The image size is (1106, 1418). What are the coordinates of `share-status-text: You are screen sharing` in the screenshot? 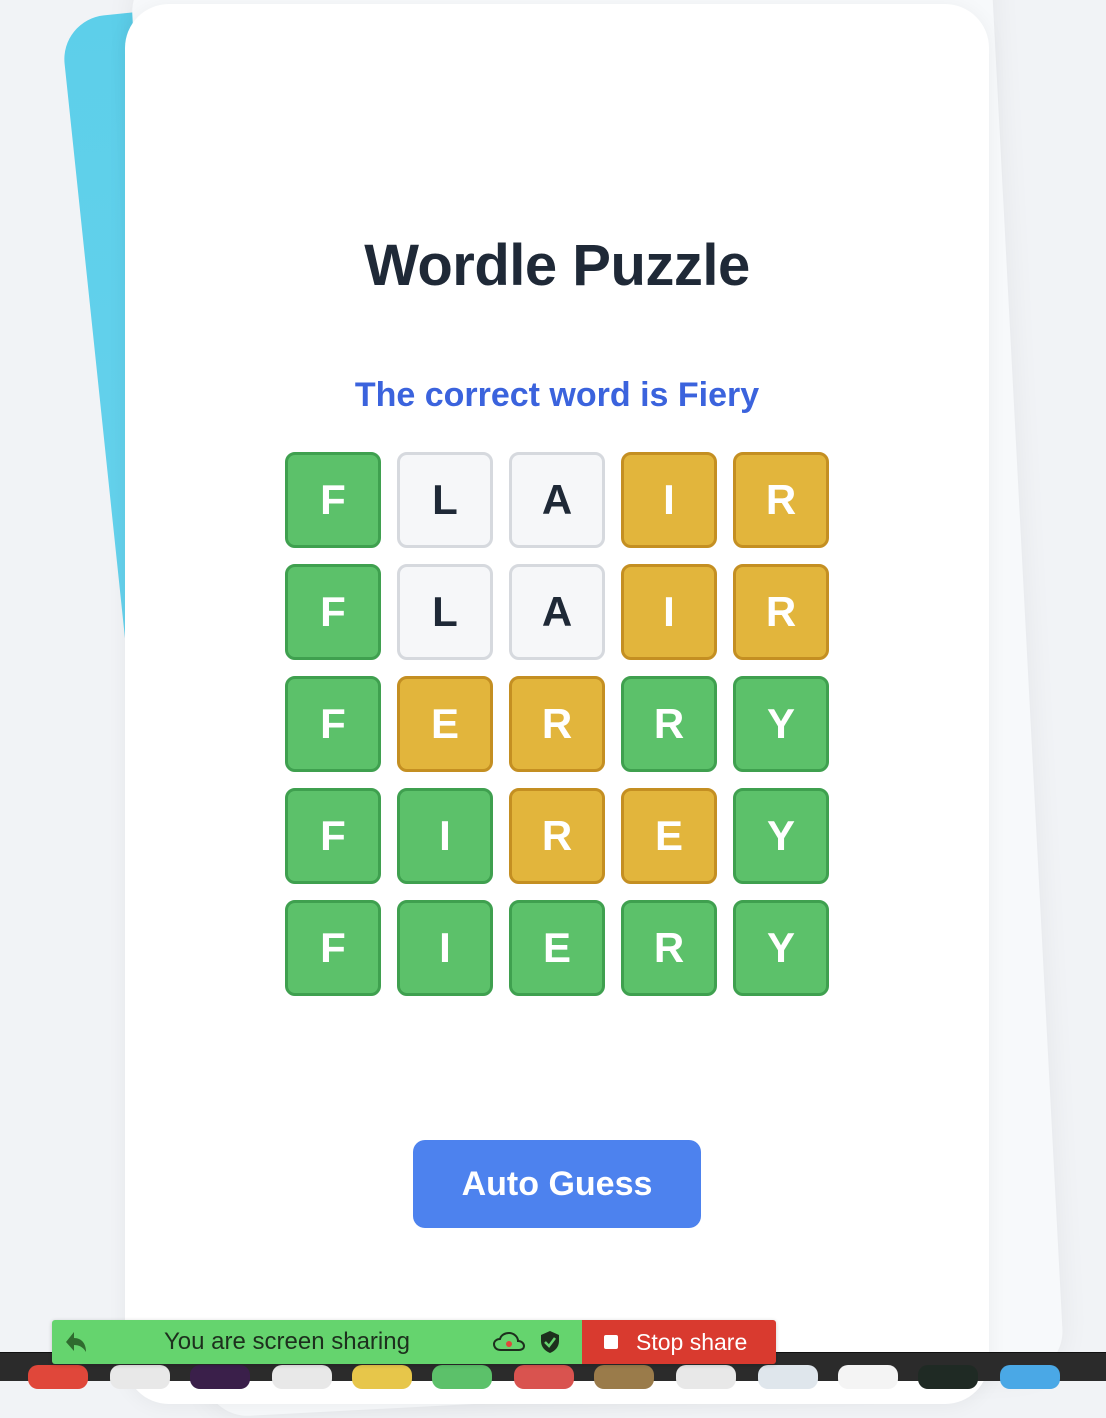 It's located at (287, 1341).